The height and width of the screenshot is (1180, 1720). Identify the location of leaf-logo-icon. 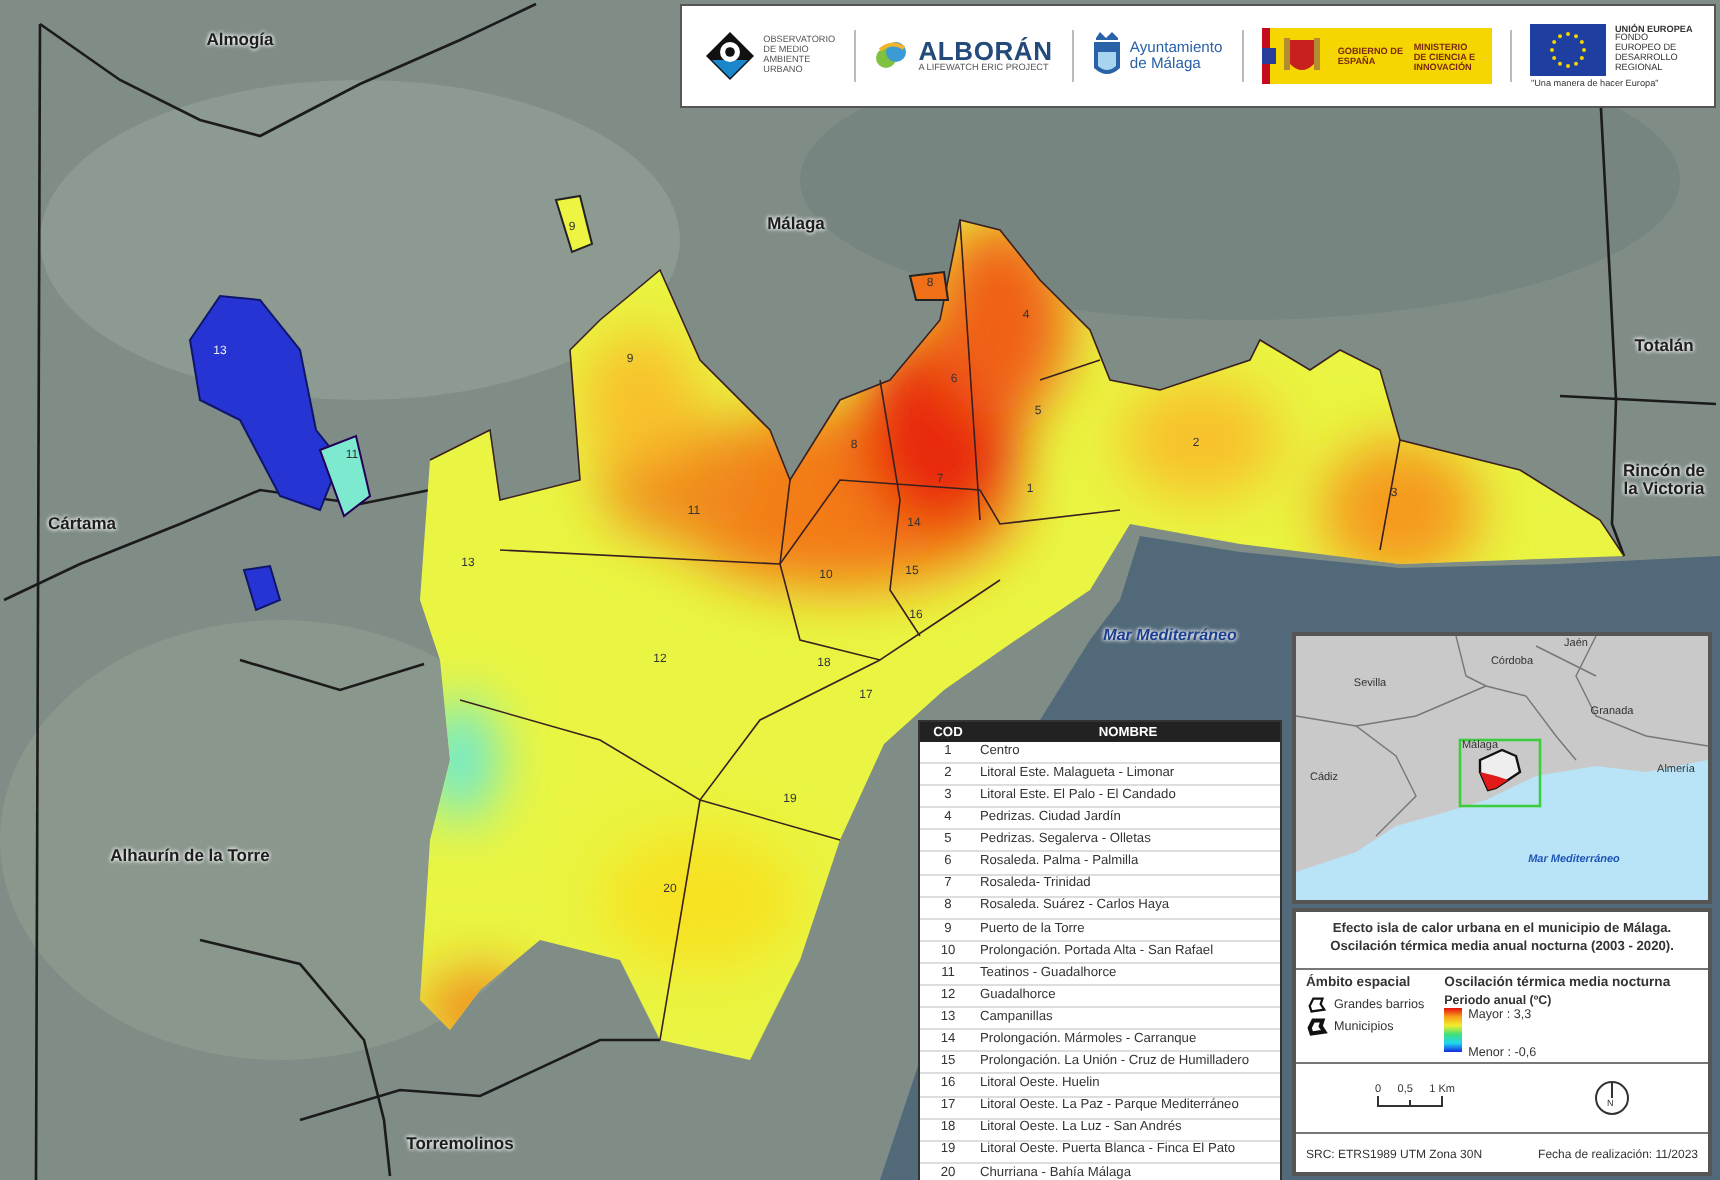
(892, 55).